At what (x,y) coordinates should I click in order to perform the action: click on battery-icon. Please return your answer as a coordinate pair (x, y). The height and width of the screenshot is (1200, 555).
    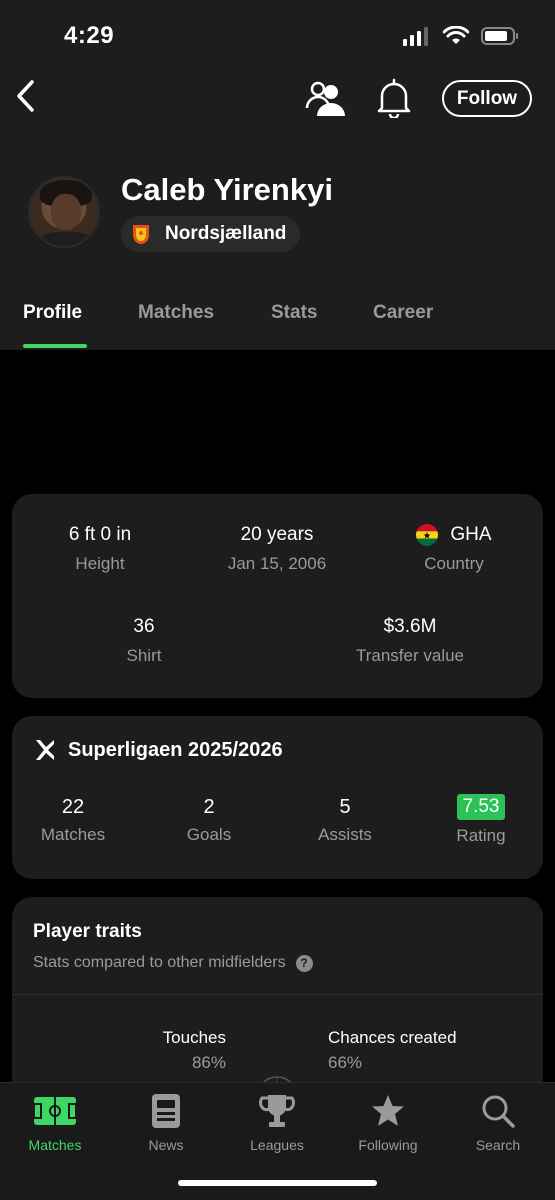
    Looking at the image, I should click on (499, 36).